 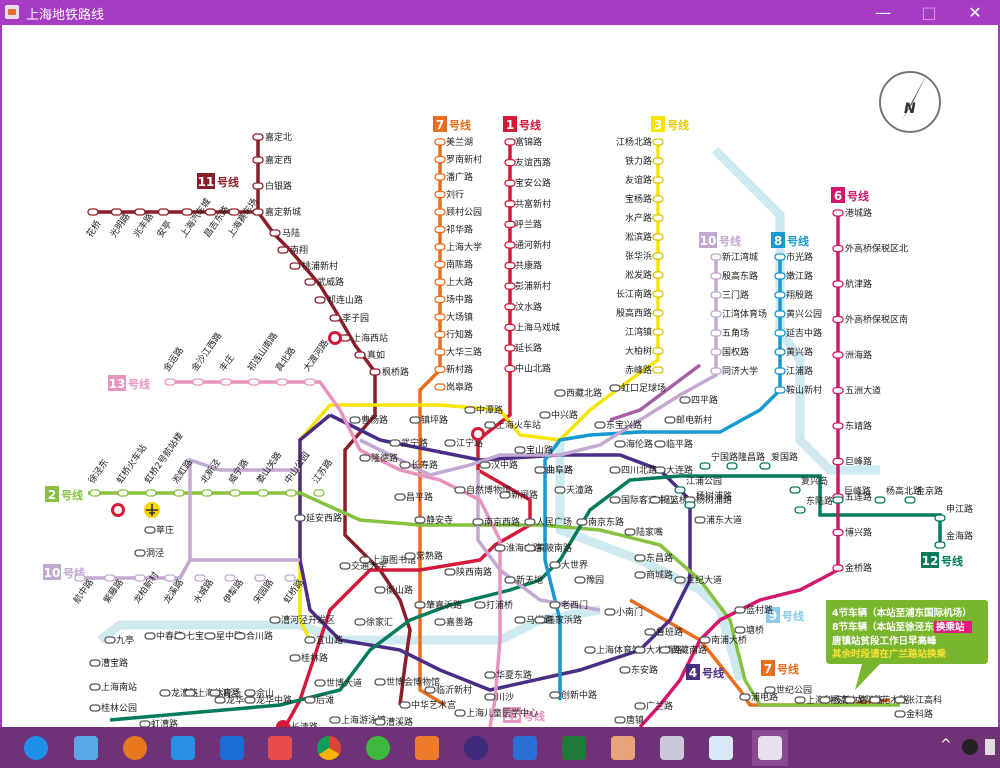 I want to click on station-south-38: 中华艺术宫, so click(x=427, y=705).